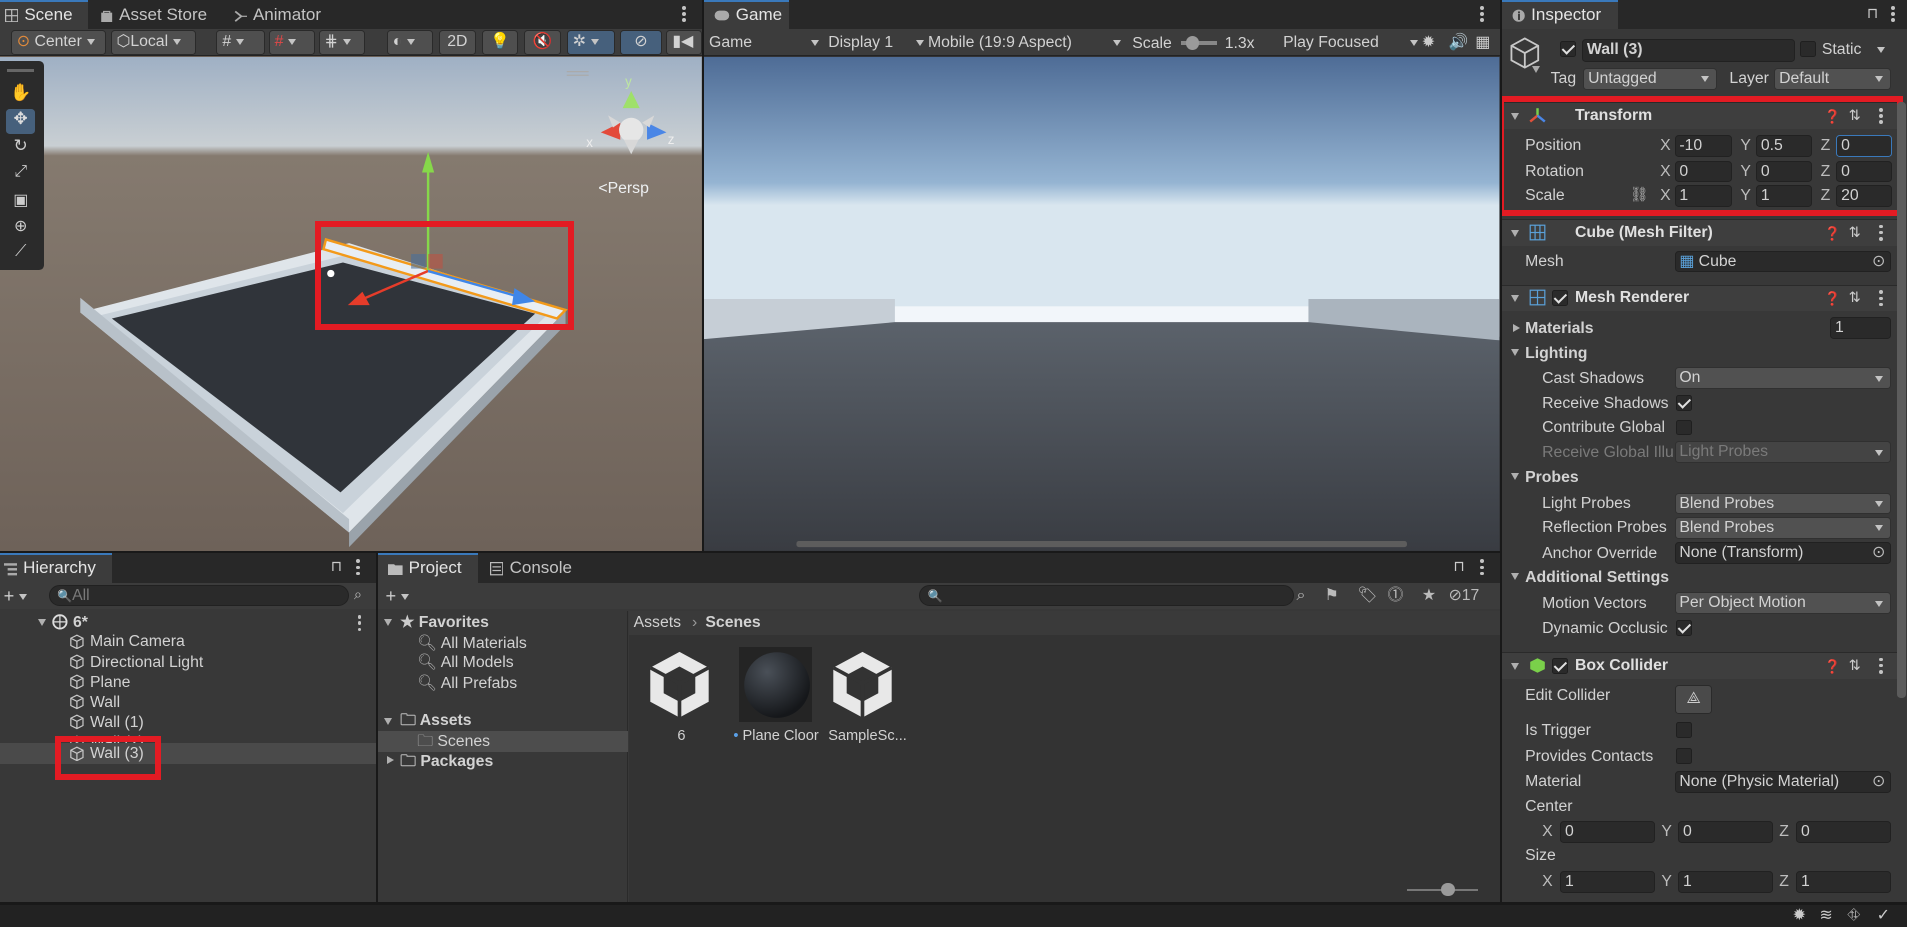 This screenshot has height=927, width=1907. Describe the element at coordinates (684, 14) in the screenshot. I see `scene-menu-icon` at that location.